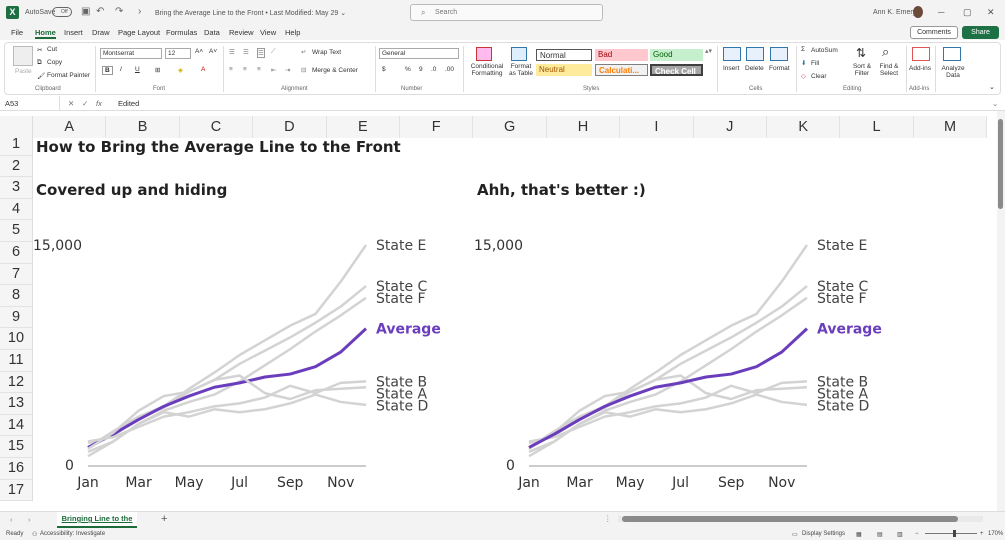 The height and width of the screenshot is (540, 1005). I want to click on undo-icon: ↶, so click(100, 11).